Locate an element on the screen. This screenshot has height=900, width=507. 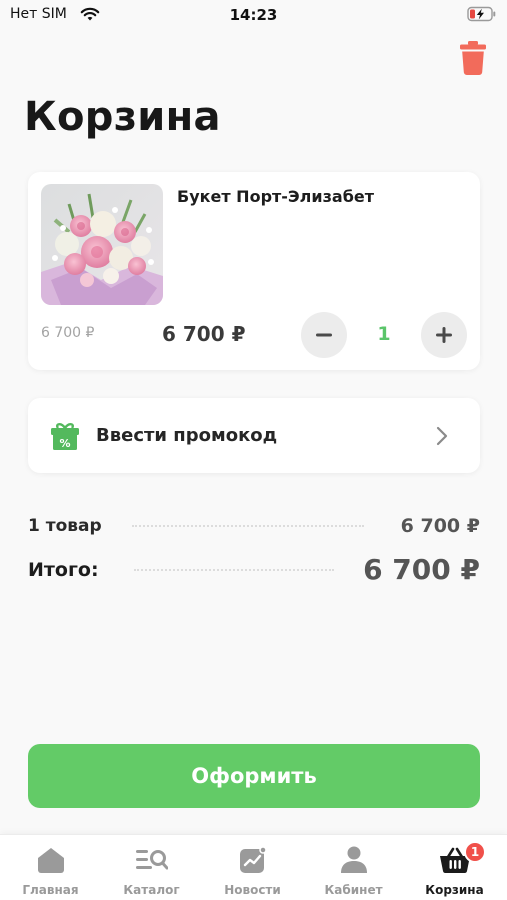
battery-charging-icon is located at coordinates (482, 16).